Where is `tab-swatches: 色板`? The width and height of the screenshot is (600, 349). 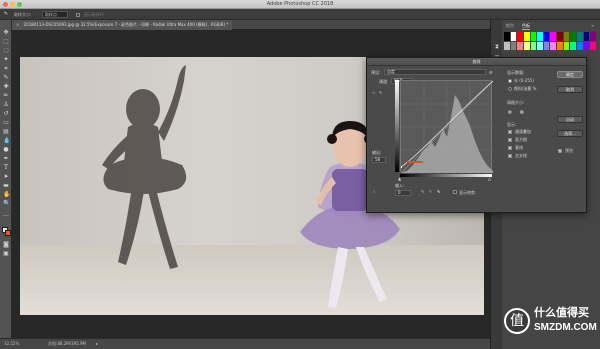
tab-swatches: 色板 is located at coordinates (526, 26).